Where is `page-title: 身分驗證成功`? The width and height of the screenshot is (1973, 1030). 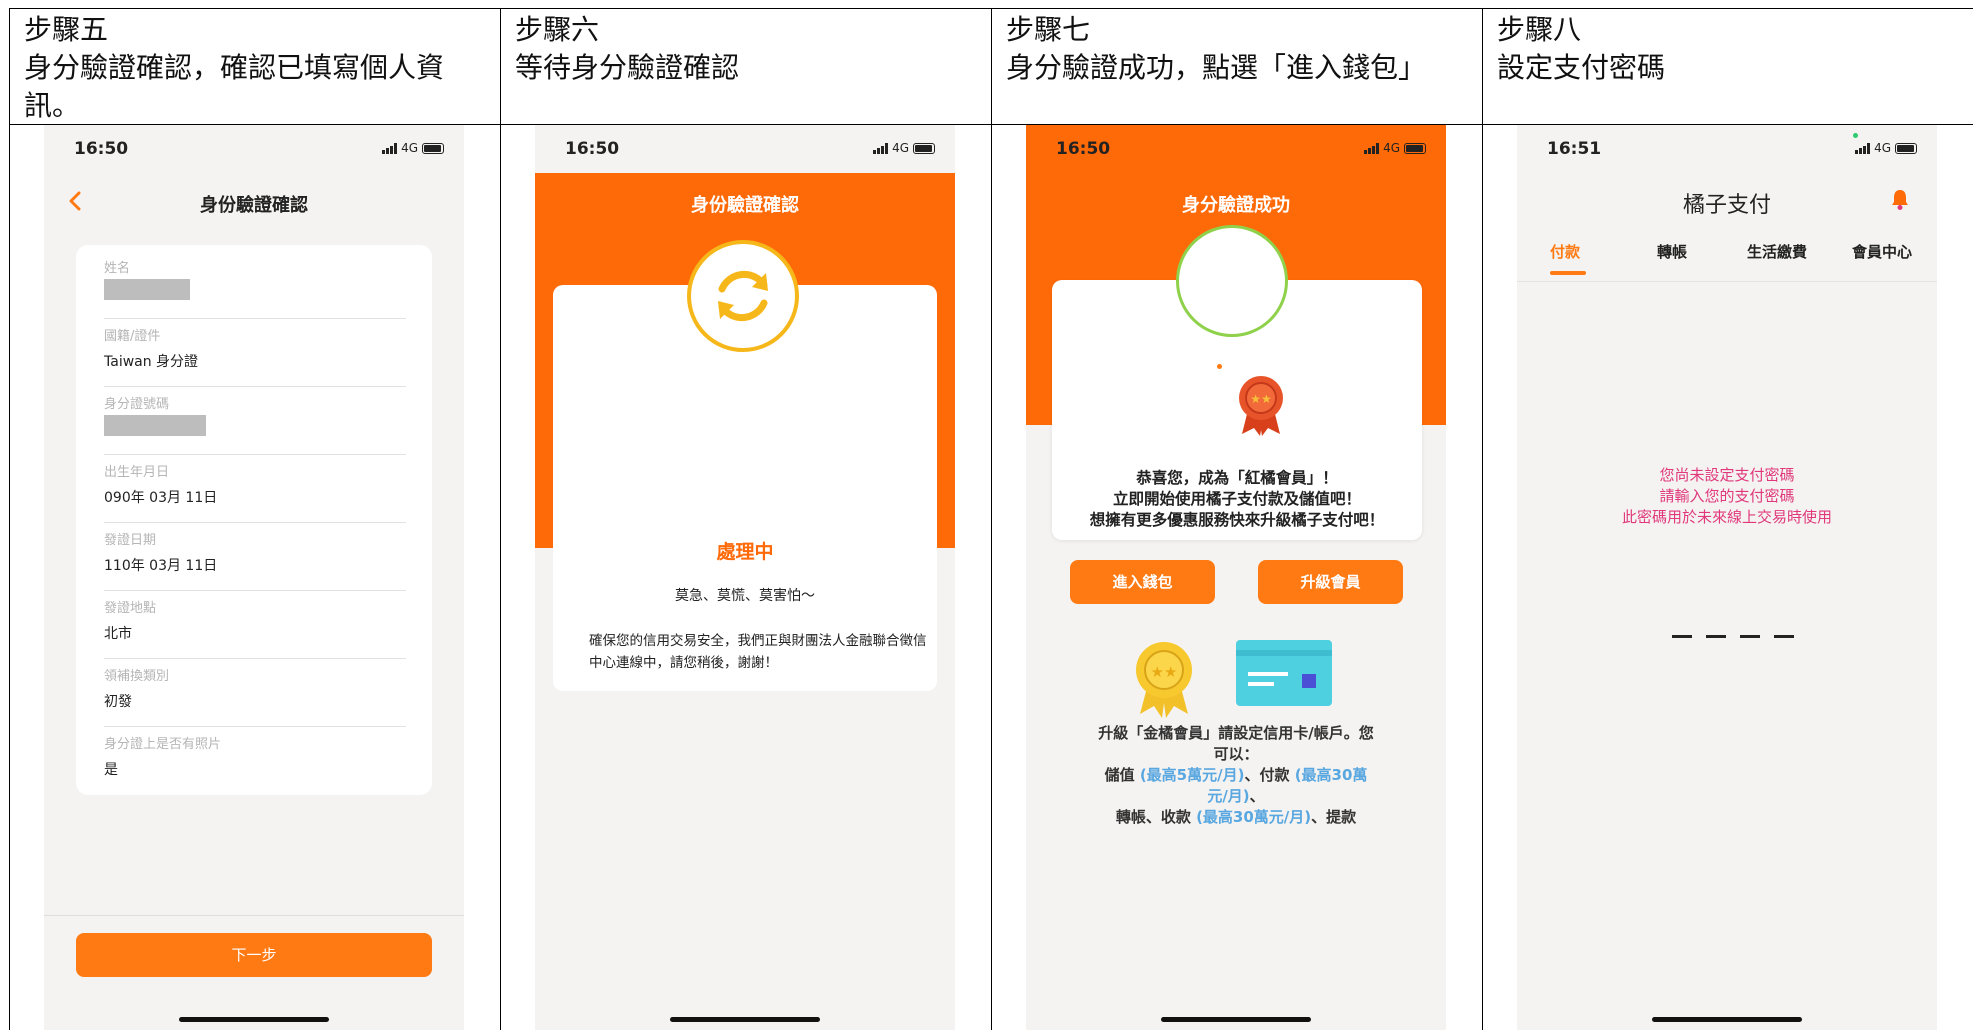
page-title: 身分驗證成功 is located at coordinates (1236, 205).